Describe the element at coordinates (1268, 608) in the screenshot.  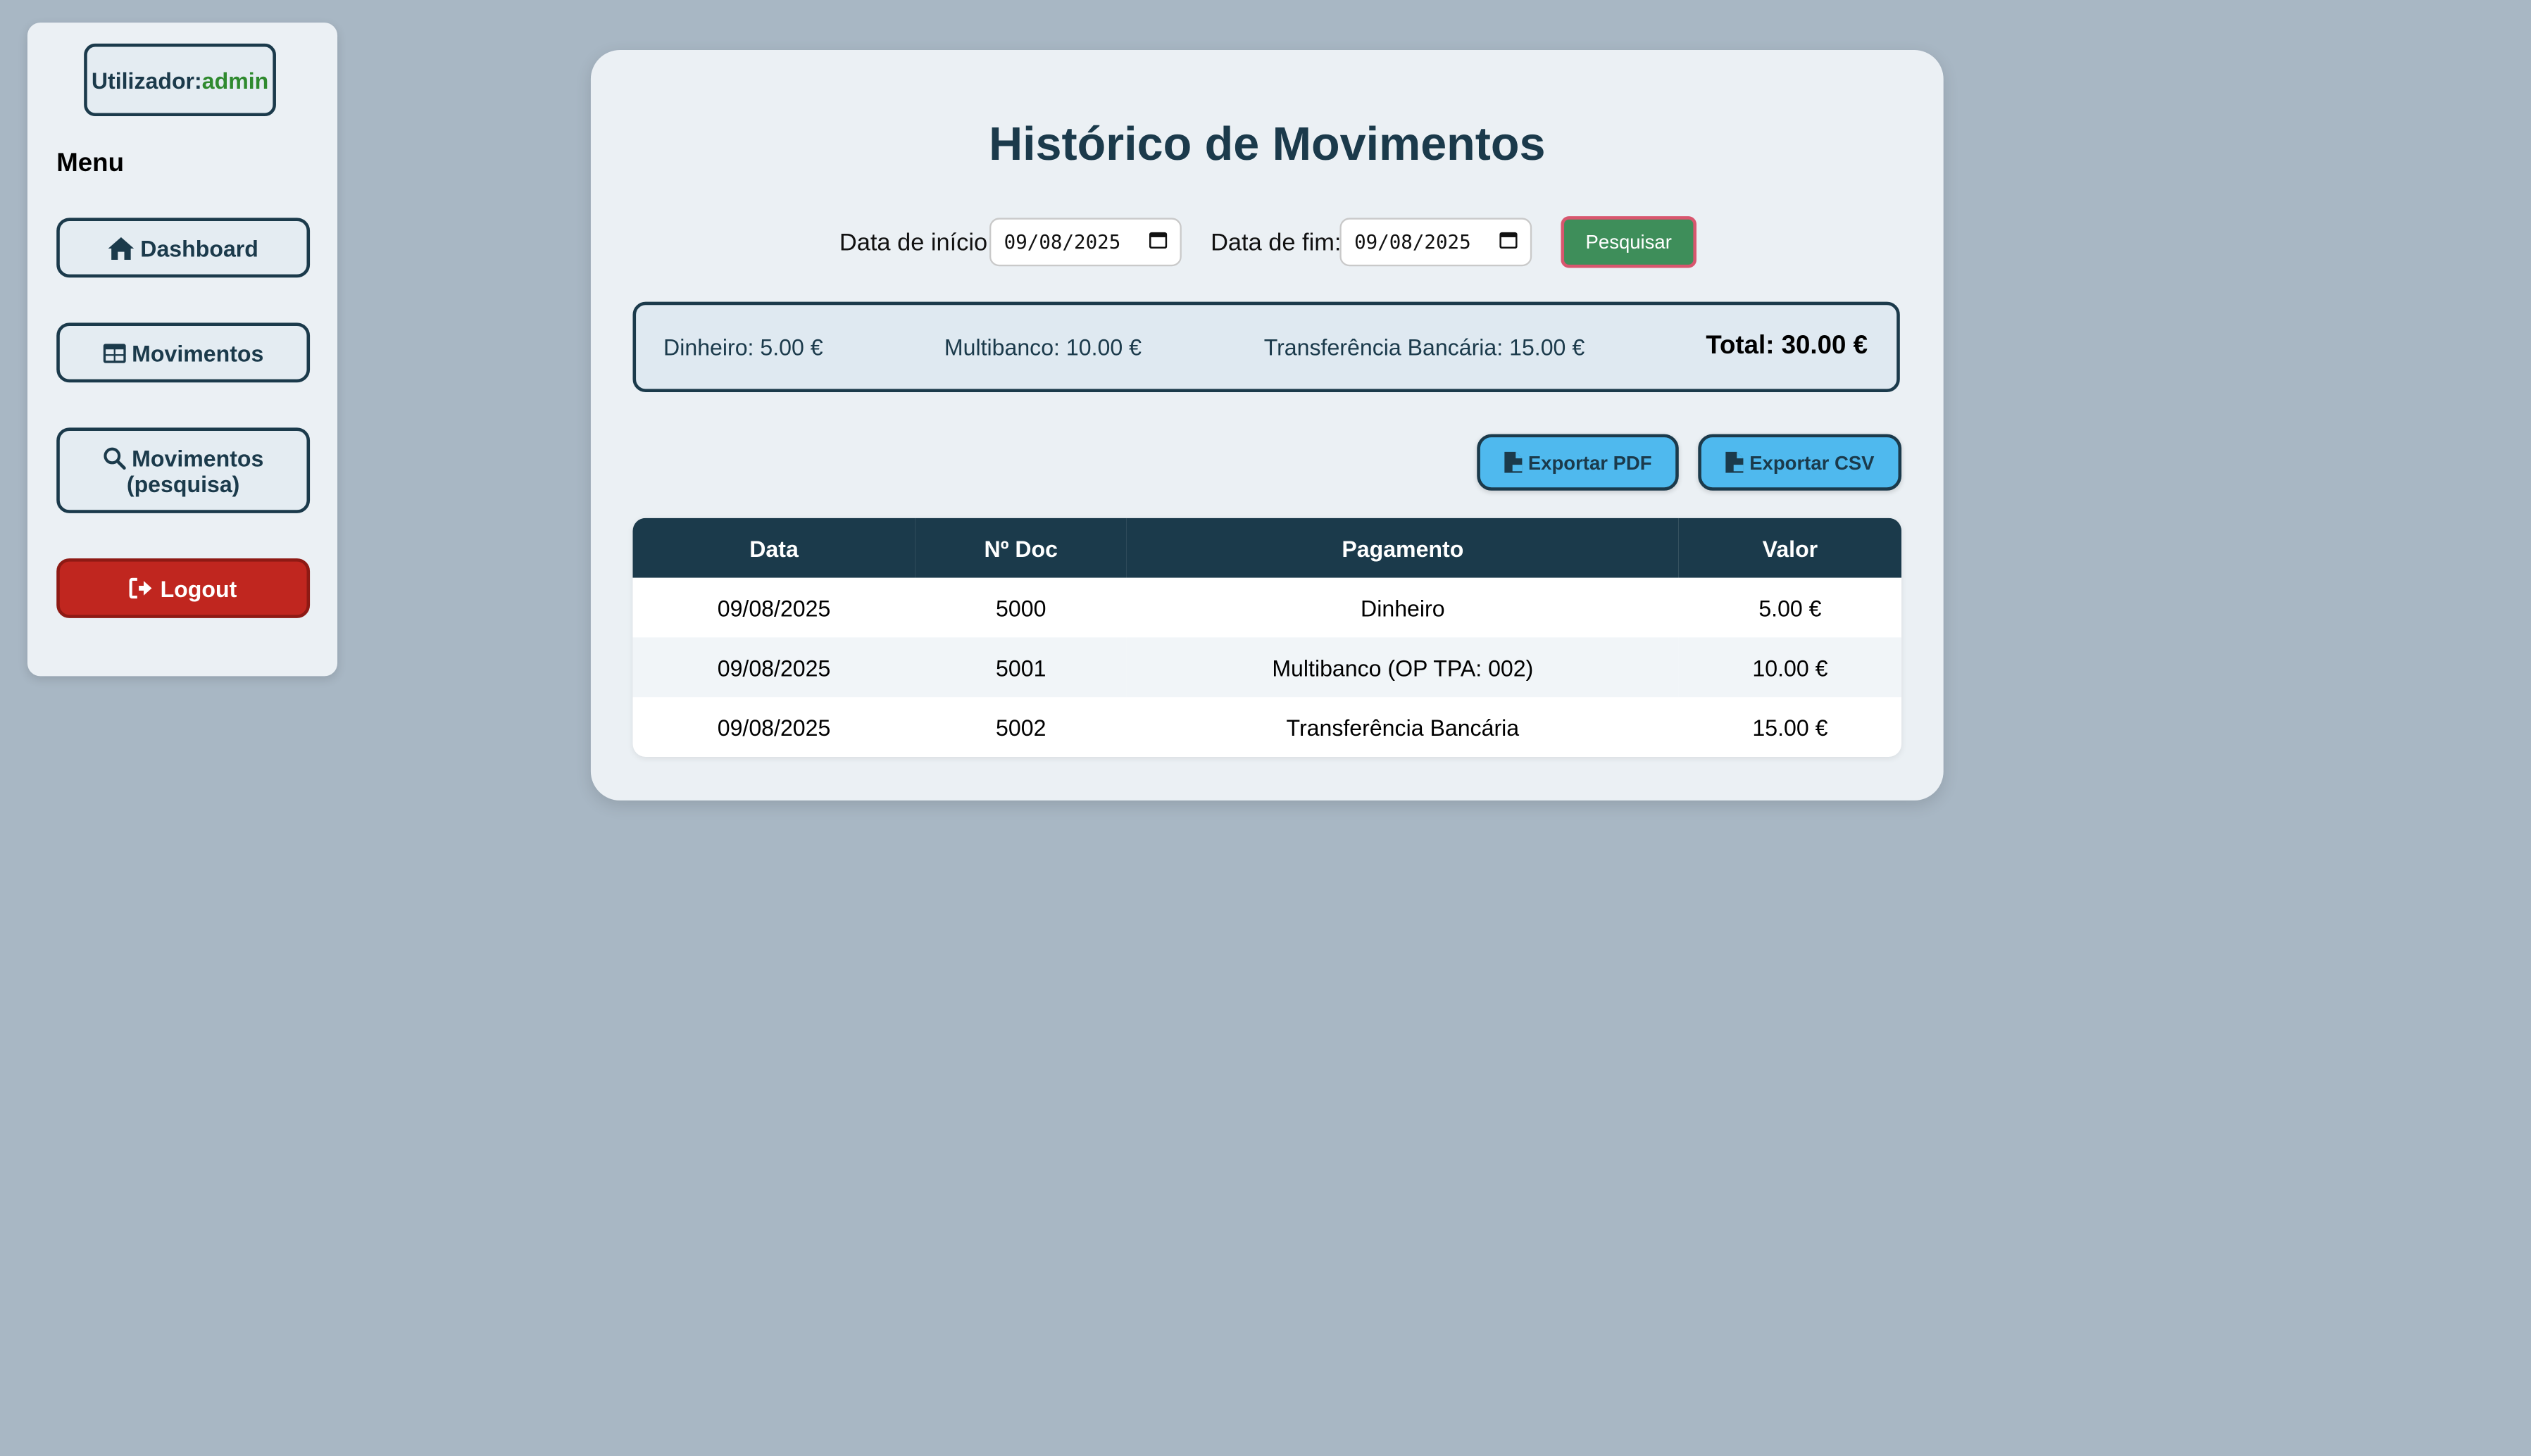
I see `table-row: 09/08/2025 5000 Dinheiro 5.00 €` at that location.